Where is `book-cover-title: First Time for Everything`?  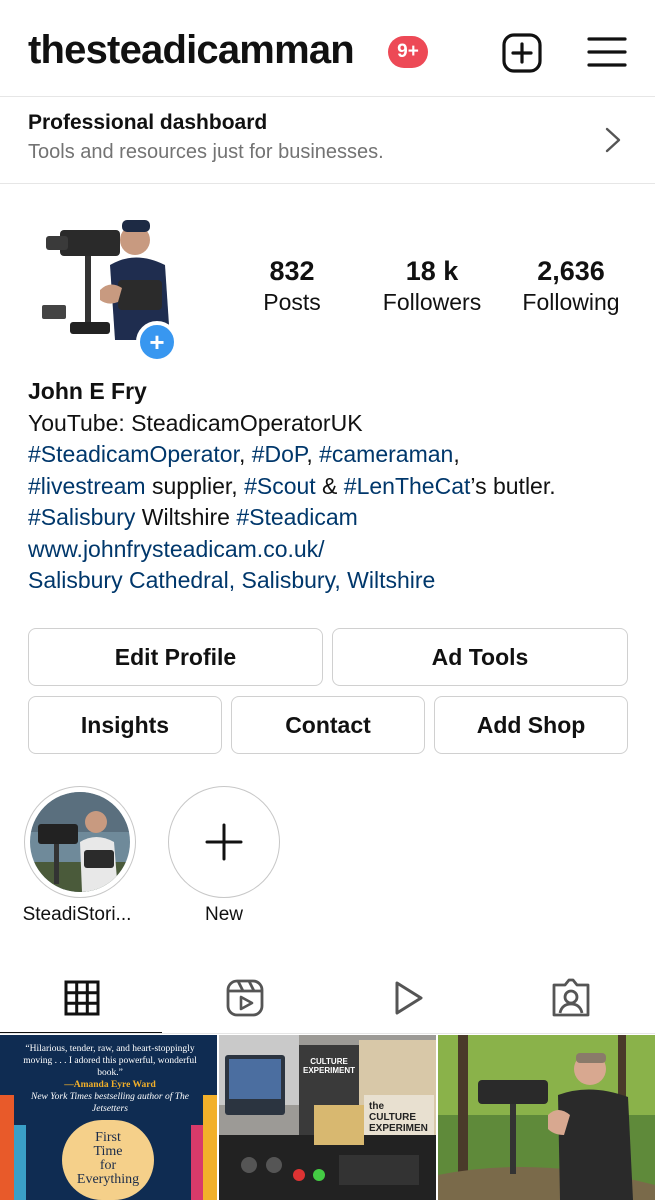 book-cover-title: First Time for Everything is located at coordinates (108, 1158).